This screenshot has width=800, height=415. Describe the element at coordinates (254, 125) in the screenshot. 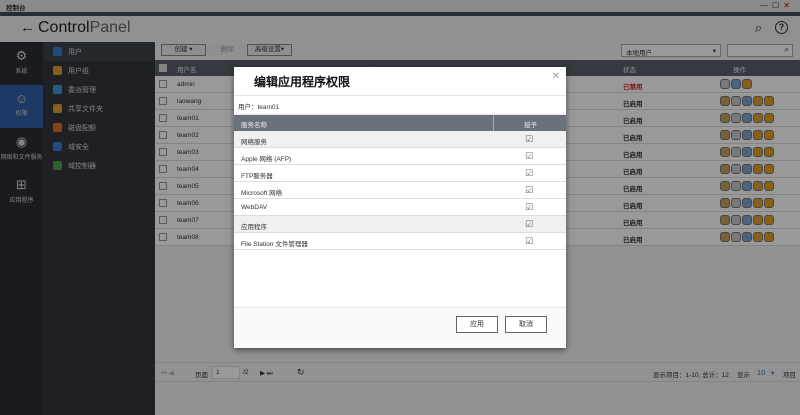

I see `col-service-name: 服务名称` at that location.